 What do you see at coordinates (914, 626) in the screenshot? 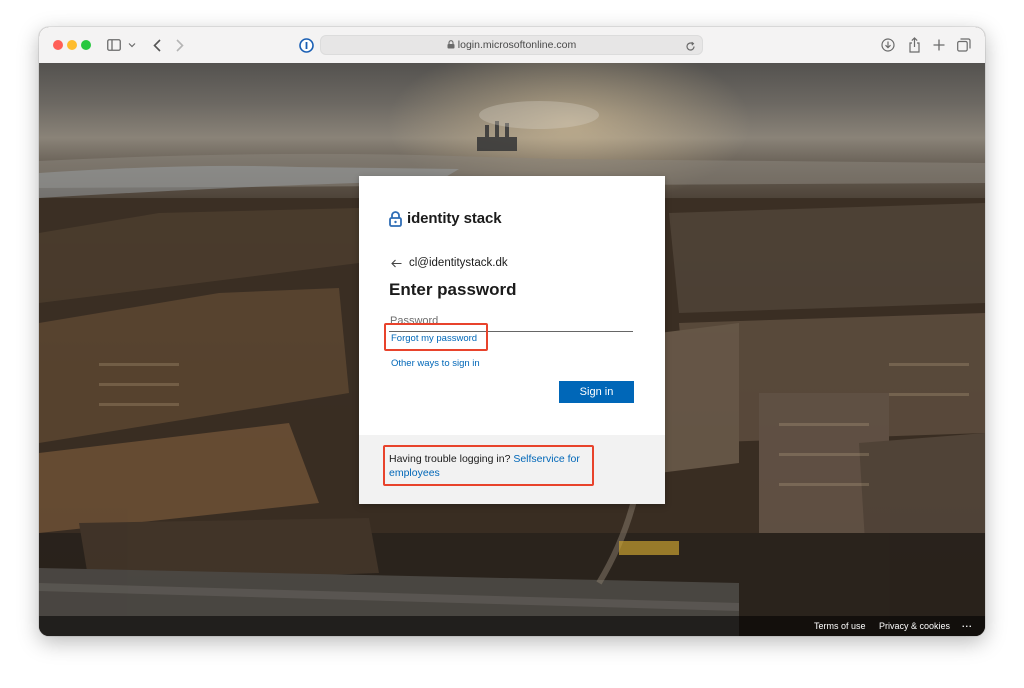
I see `privacy-link: Privacy & cookies` at bounding box center [914, 626].